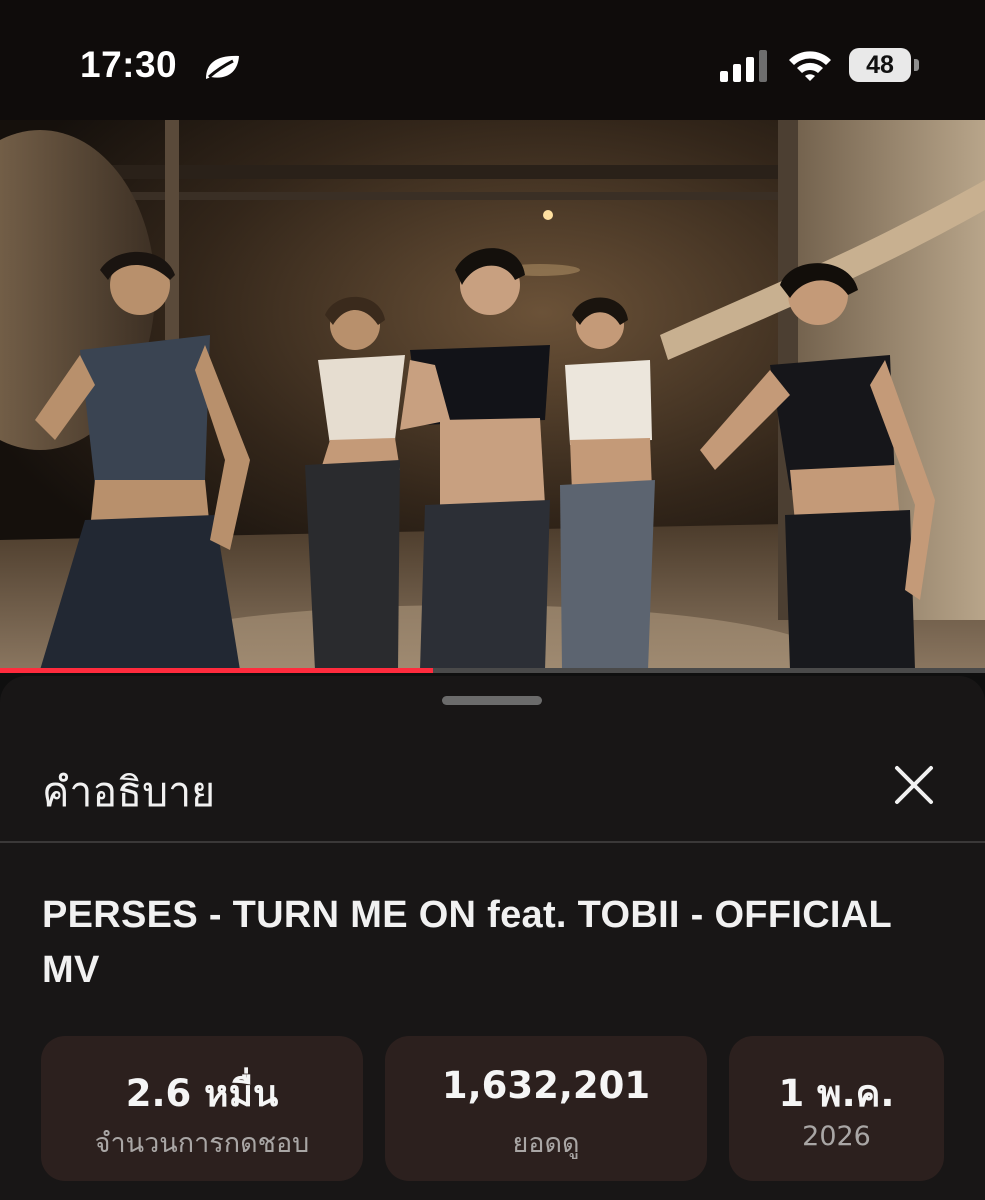 Image resolution: width=985 pixels, height=1200 pixels. Describe the element at coordinates (546, 1085) in the screenshot. I see `views-count: 1,632,201` at that location.